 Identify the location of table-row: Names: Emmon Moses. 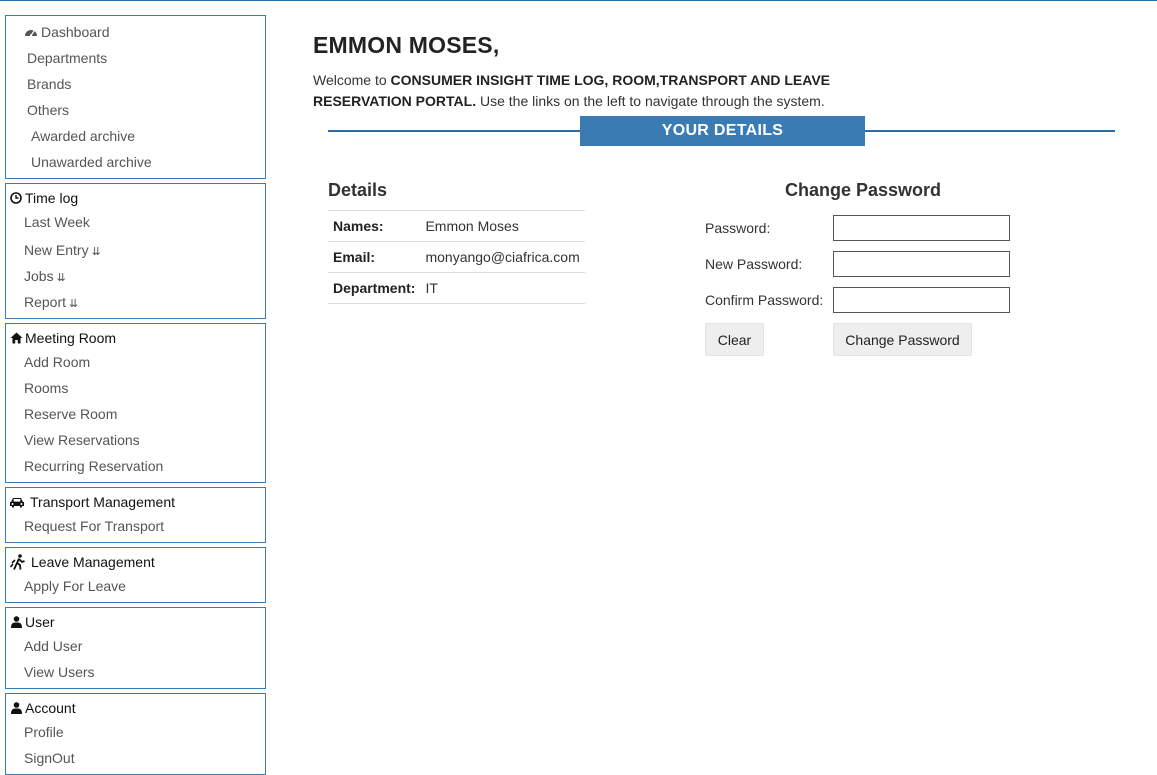
(456, 226).